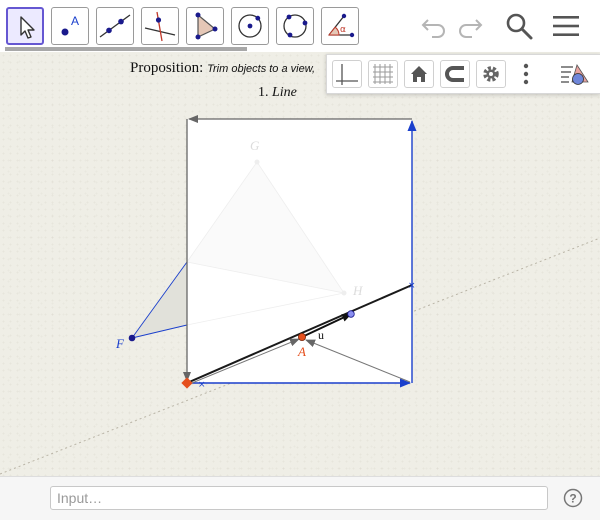  Describe the element at coordinates (167, 68) in the screenshot. I see `proposition-label: Proposition:` at that location.